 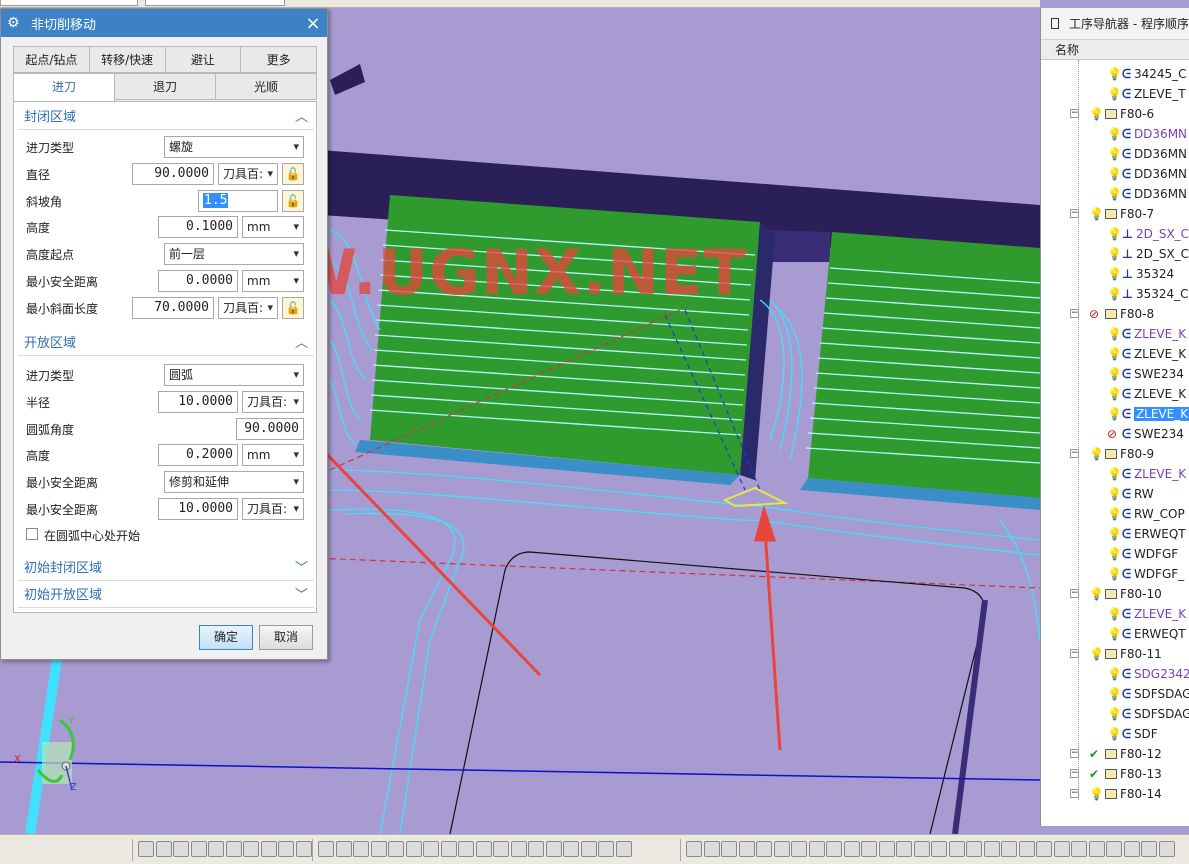 What do you see at coordinates (173, 174) in the screenshot?
I see `diameter-input: 90.0000` at bounding box center [173, 174].